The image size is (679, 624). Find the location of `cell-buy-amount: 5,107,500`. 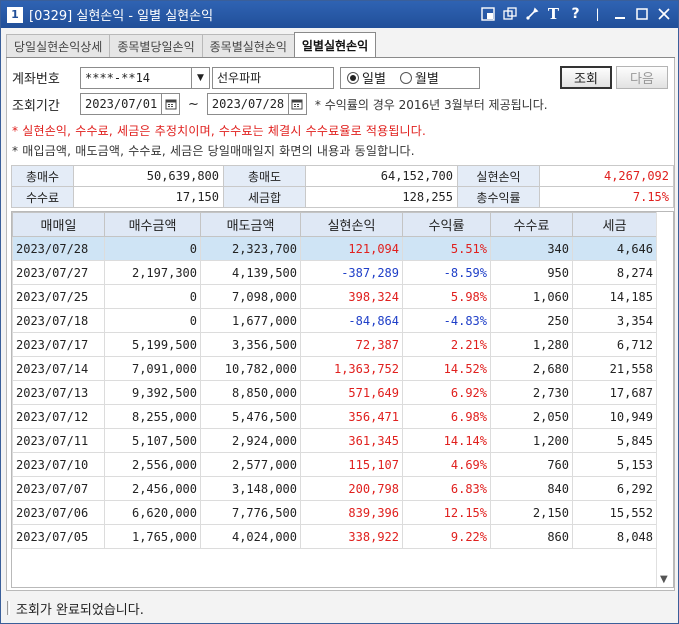

cell-buy-amount: 5,107,500 is located at coordinates (152, 440).